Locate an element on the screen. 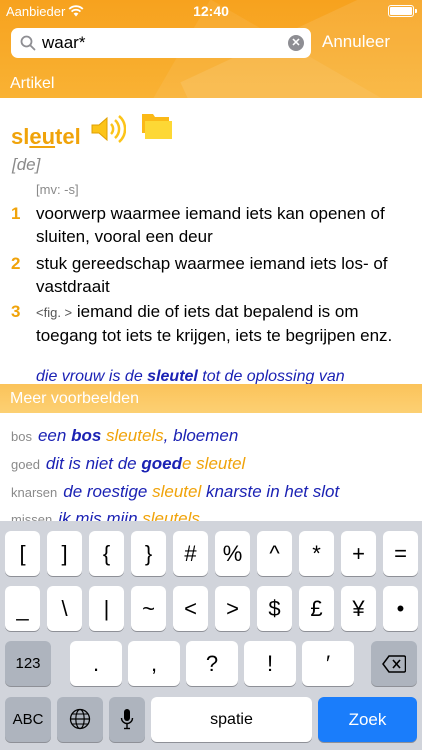 This screenshot has height=750, width=422. key: + is located at coordinates (358, 553).